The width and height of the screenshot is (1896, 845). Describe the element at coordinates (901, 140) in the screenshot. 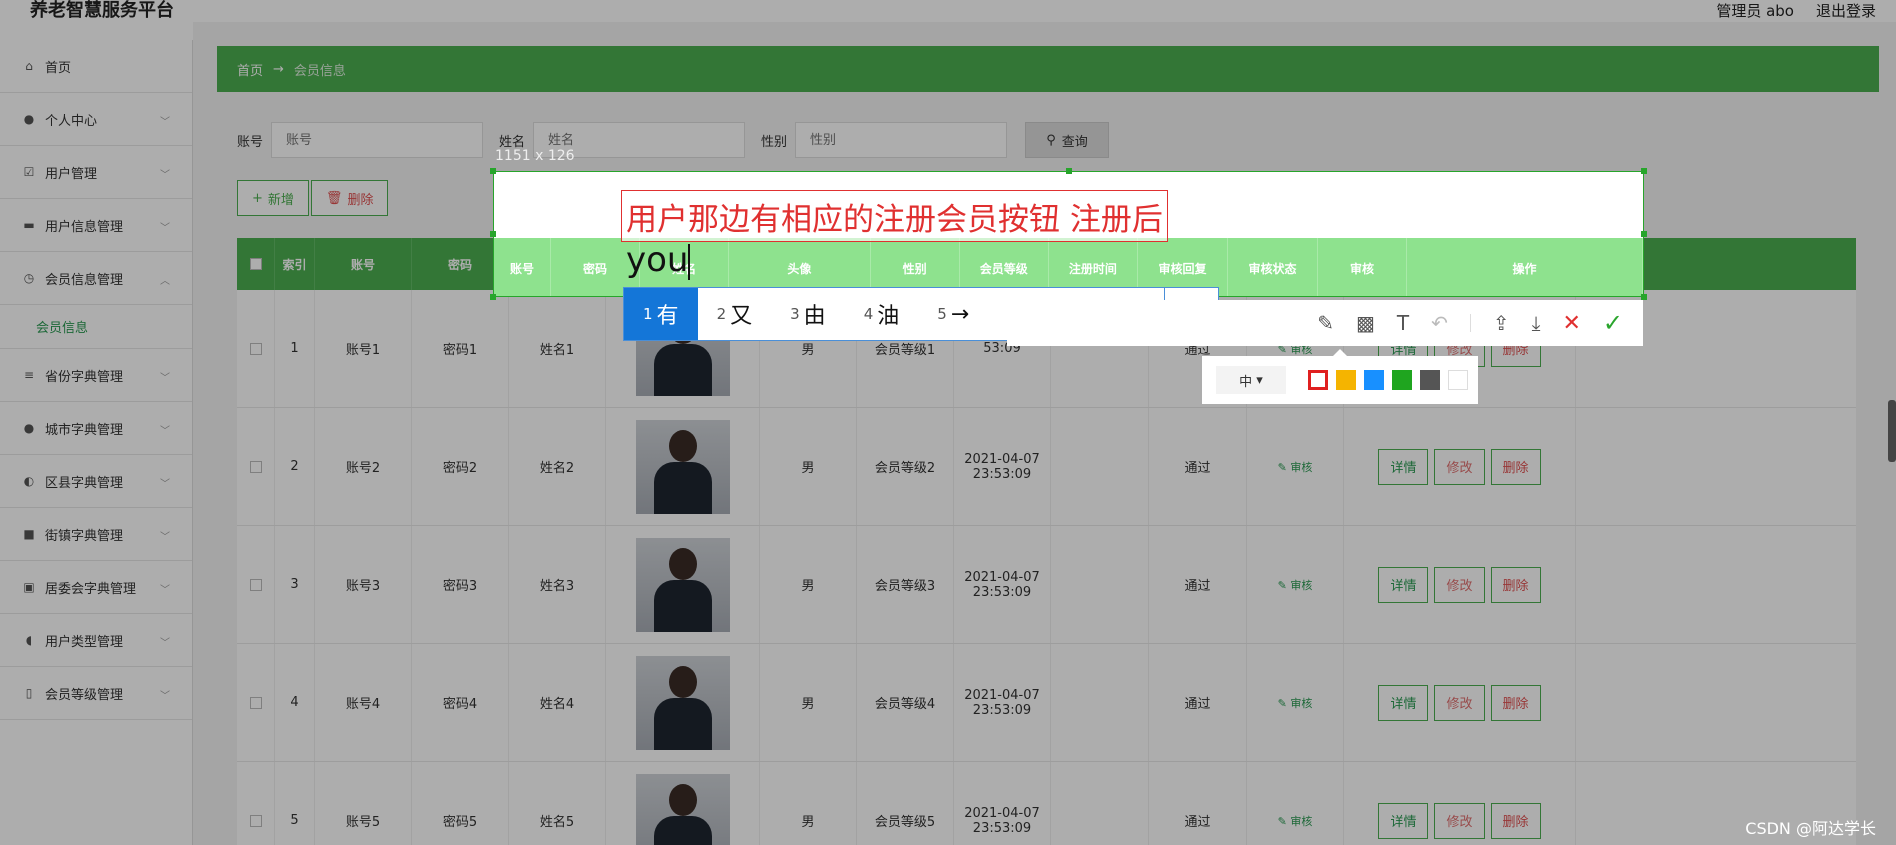

I see `gender-input` at that location.